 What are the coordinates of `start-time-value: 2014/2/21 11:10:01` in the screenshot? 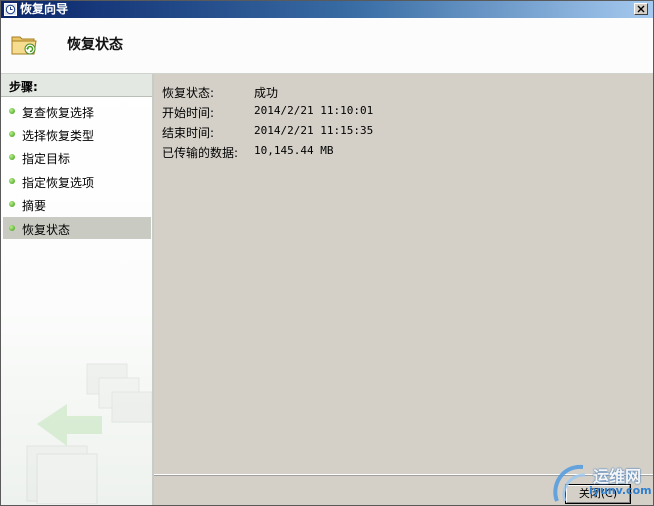 It's located at (314, 110).